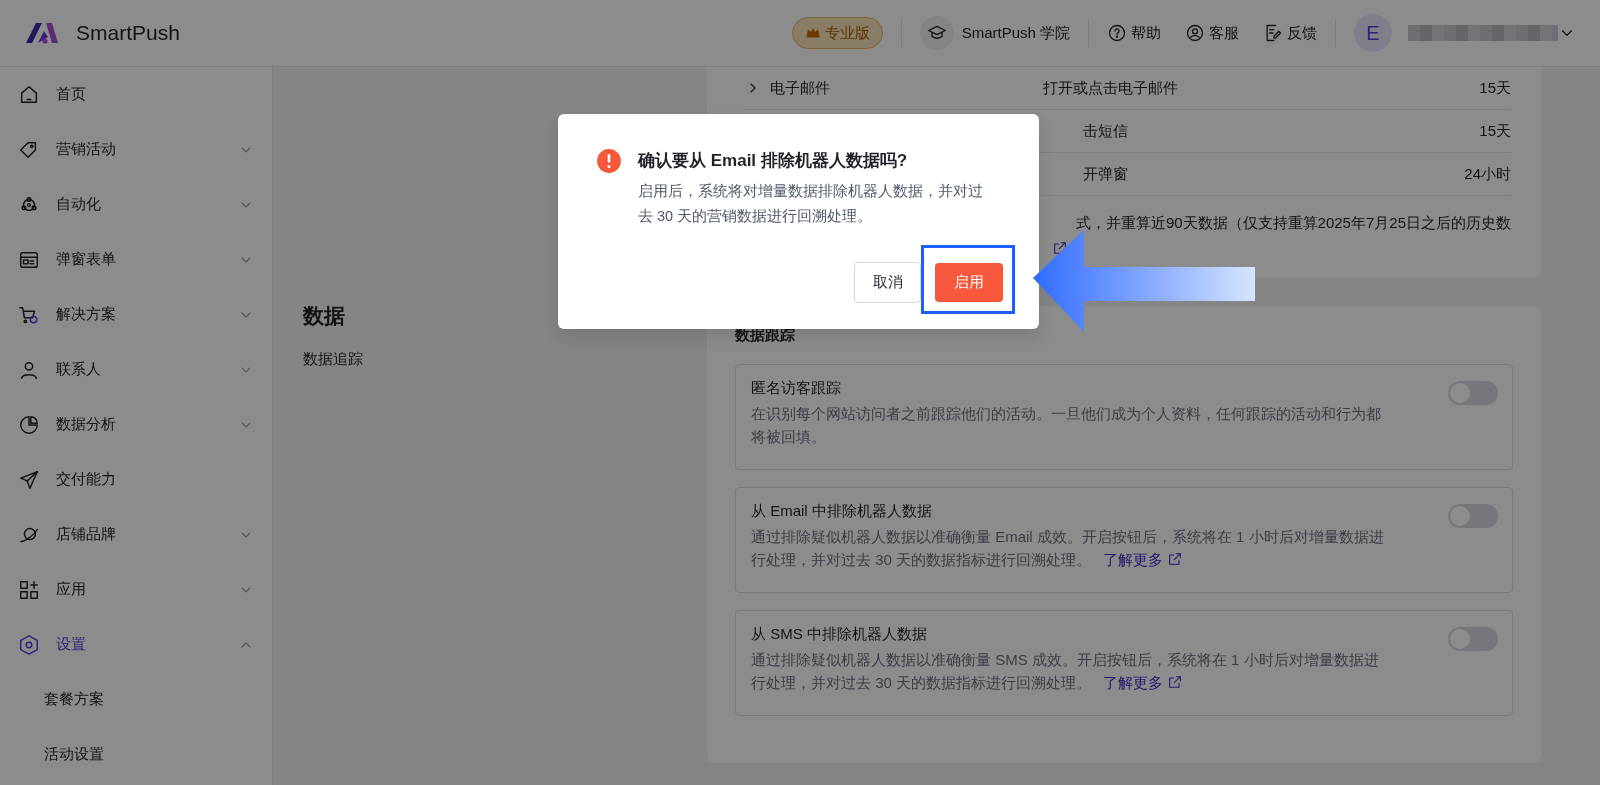  Describe the element at coordinates (837, 33) in the screenshot. I see `plan-badge: 专业版` at that location.